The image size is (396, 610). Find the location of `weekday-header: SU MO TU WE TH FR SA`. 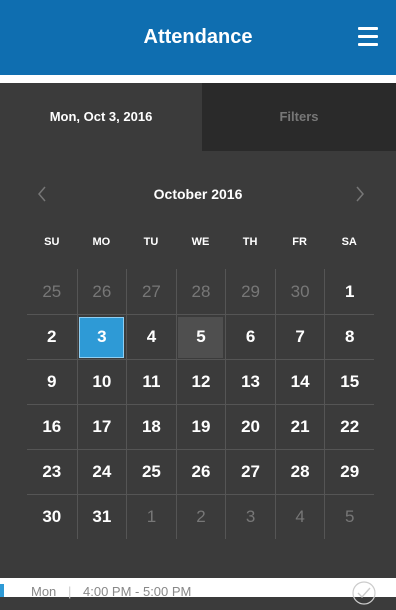

weekday-header: SU MO TU WE TH FR SA is located at coordinates (200, 244).